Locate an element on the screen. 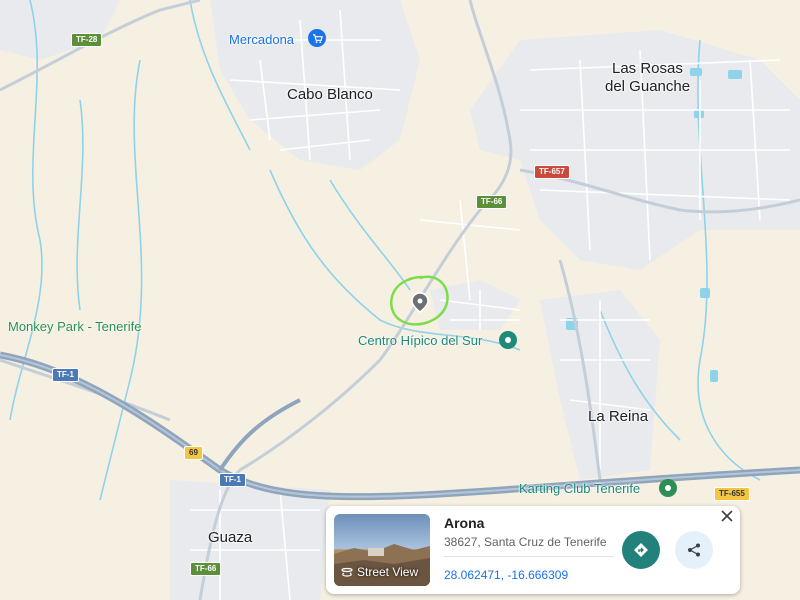 This screenshot has width=800, height=600. poi-label-karting: Karting Club Tenerife is located at coordinates (579, 488).